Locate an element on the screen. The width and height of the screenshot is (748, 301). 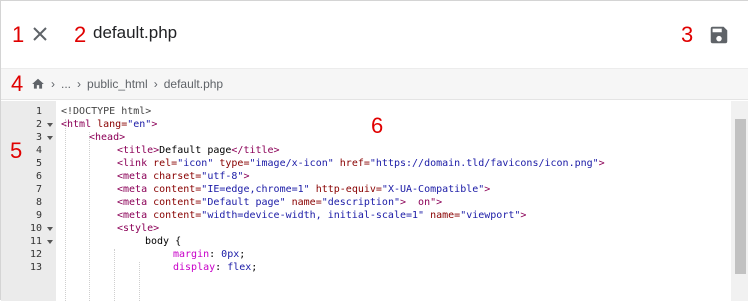
annotation-6: 6 is located at coordinates (377, 125).